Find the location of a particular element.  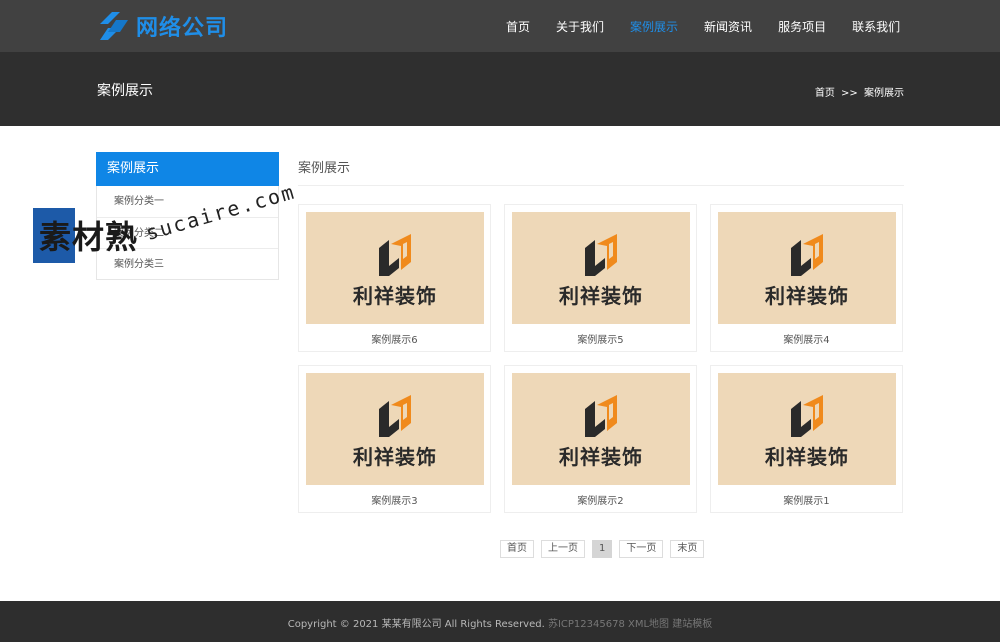

sidebar-item-category-2: 案例分类二 is located at coordinates (187, 232).